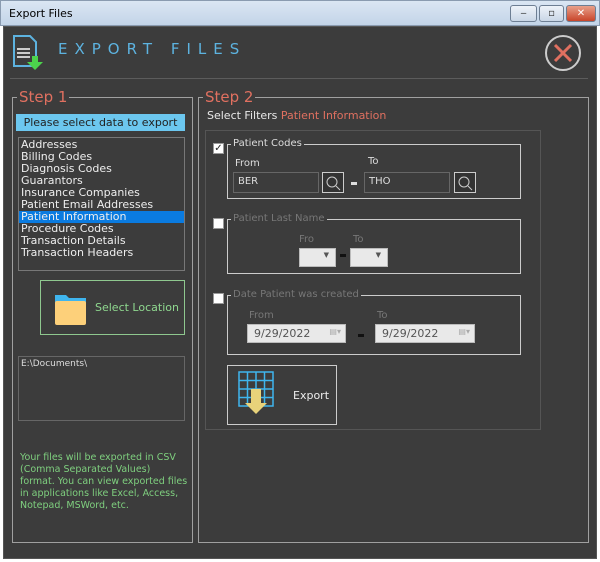 This screenshot has height=562, width=600. I want to click on search-to-button, so click(465, 182).